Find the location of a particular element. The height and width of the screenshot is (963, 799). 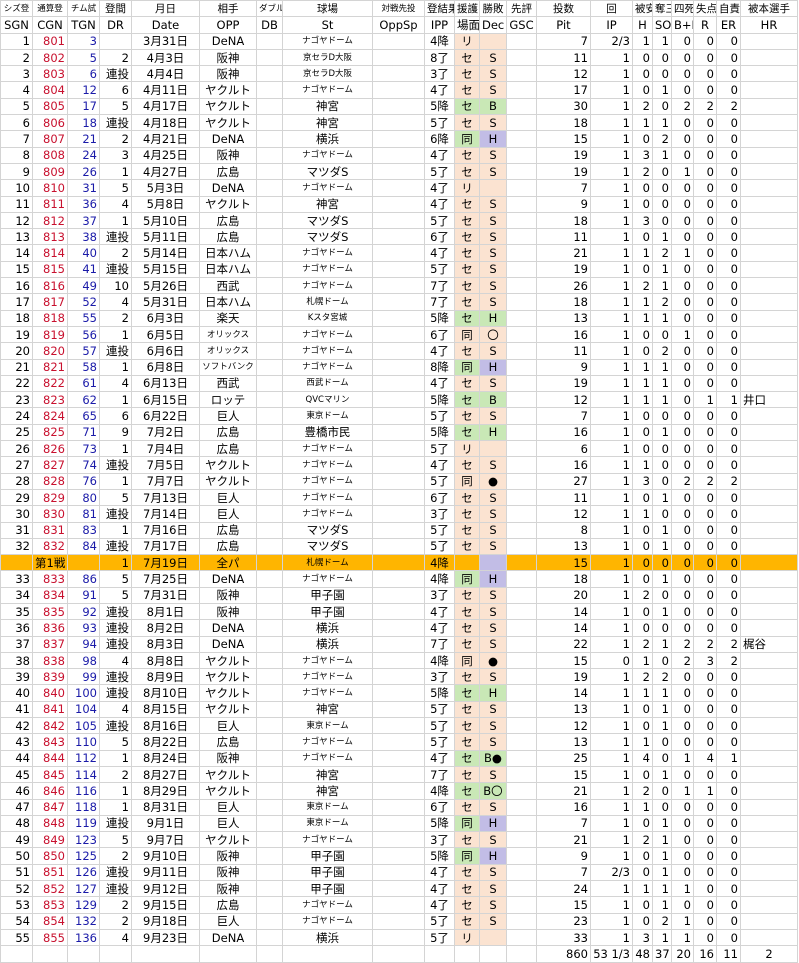

cell-sgn: 50 is located at coordinates (16, 856).